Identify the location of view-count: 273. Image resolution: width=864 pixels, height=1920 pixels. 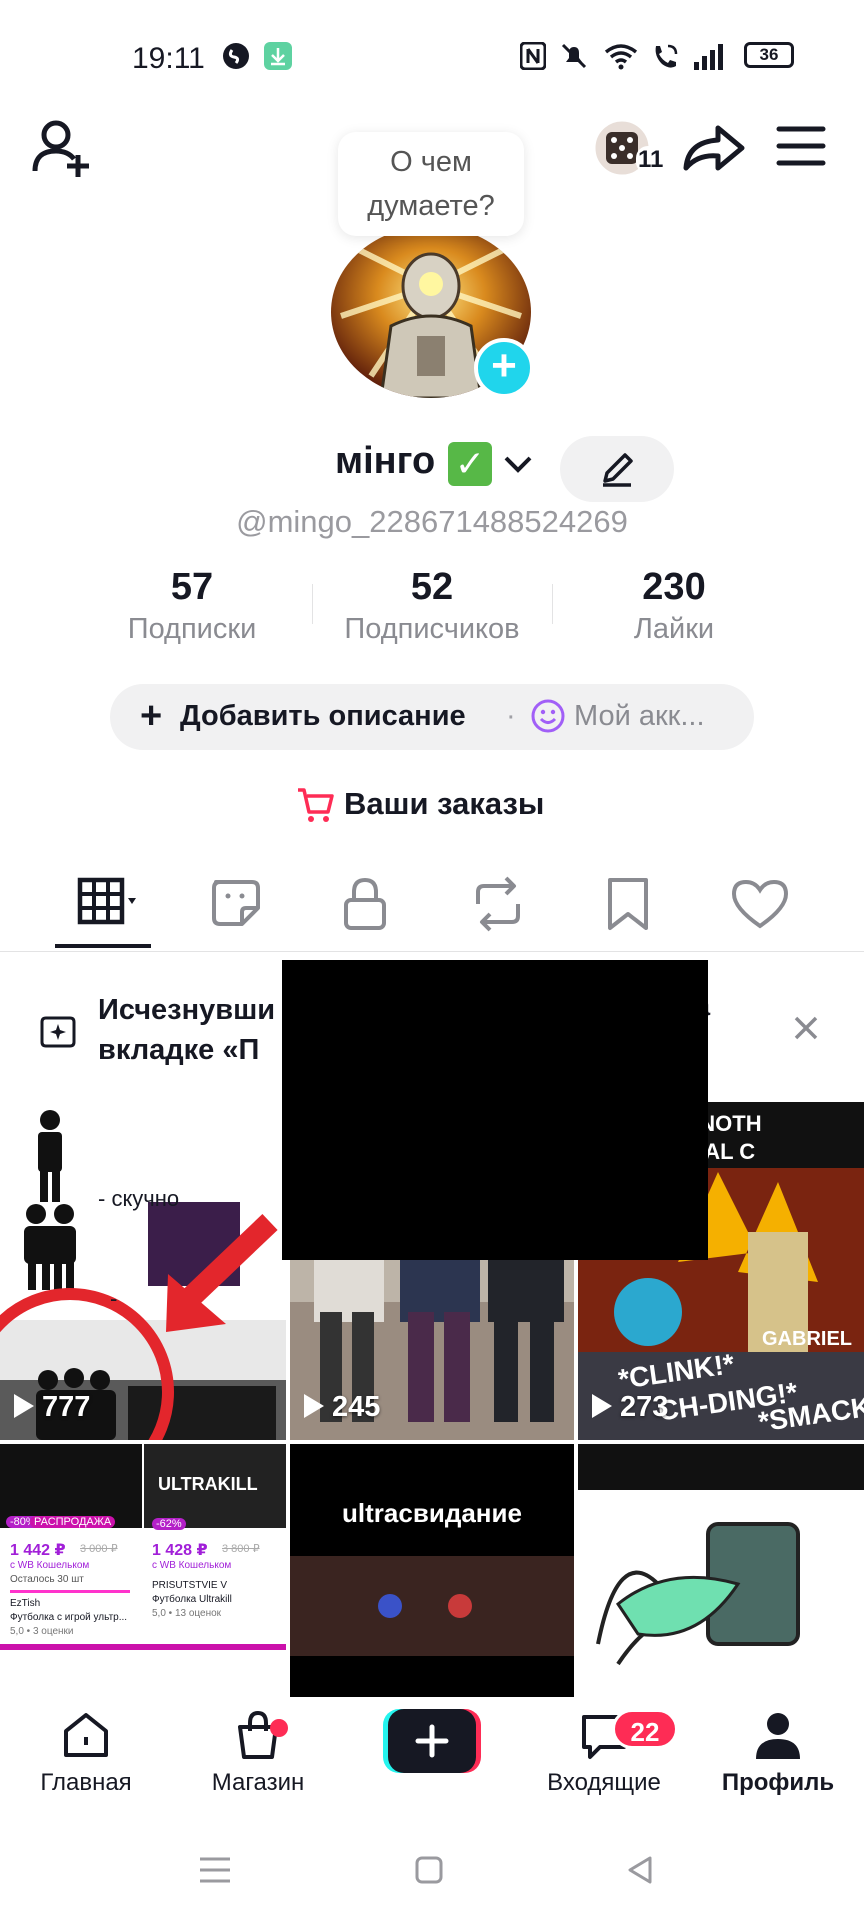
(630, 1407).